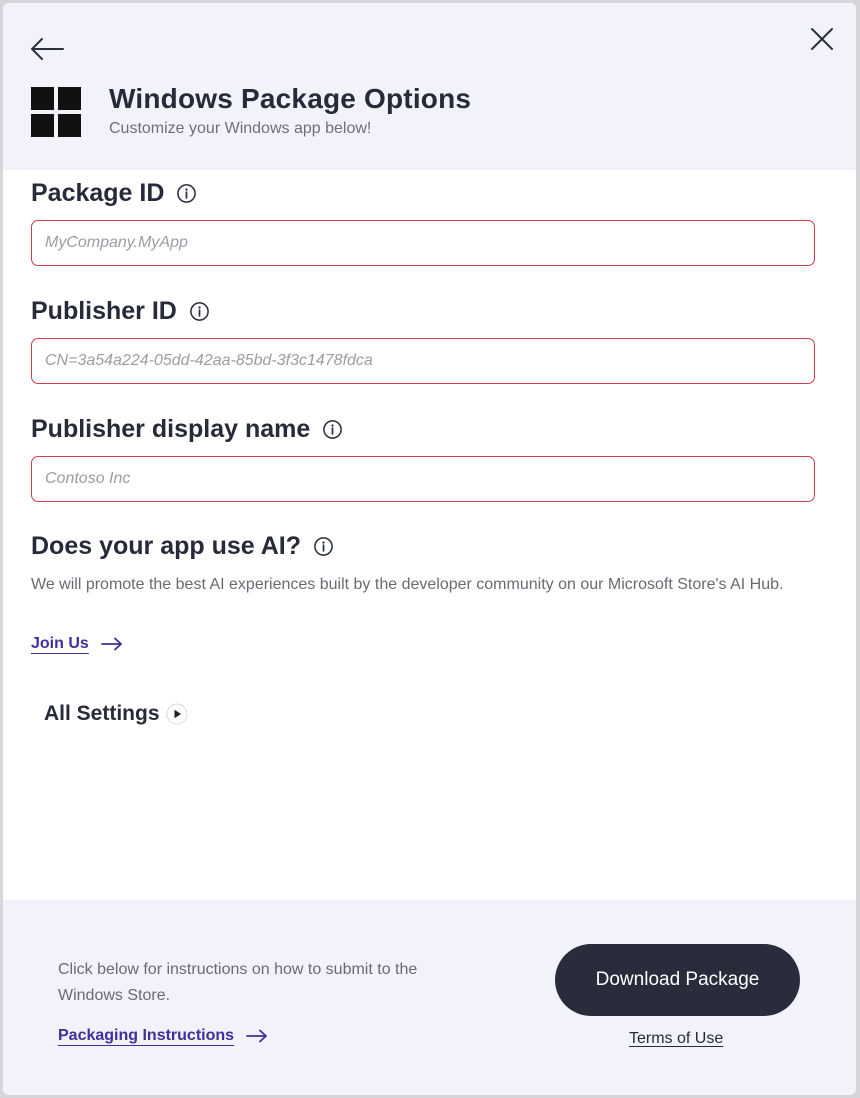 The image size is (860, 1098). I want to click on package-id-input, so click(423, 243).